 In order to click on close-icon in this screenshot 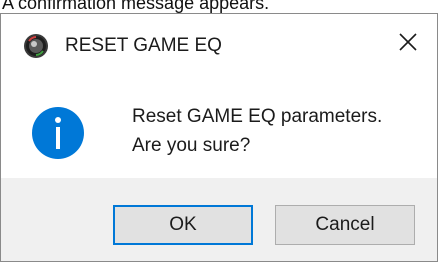, I will do `click(408, 44)`.